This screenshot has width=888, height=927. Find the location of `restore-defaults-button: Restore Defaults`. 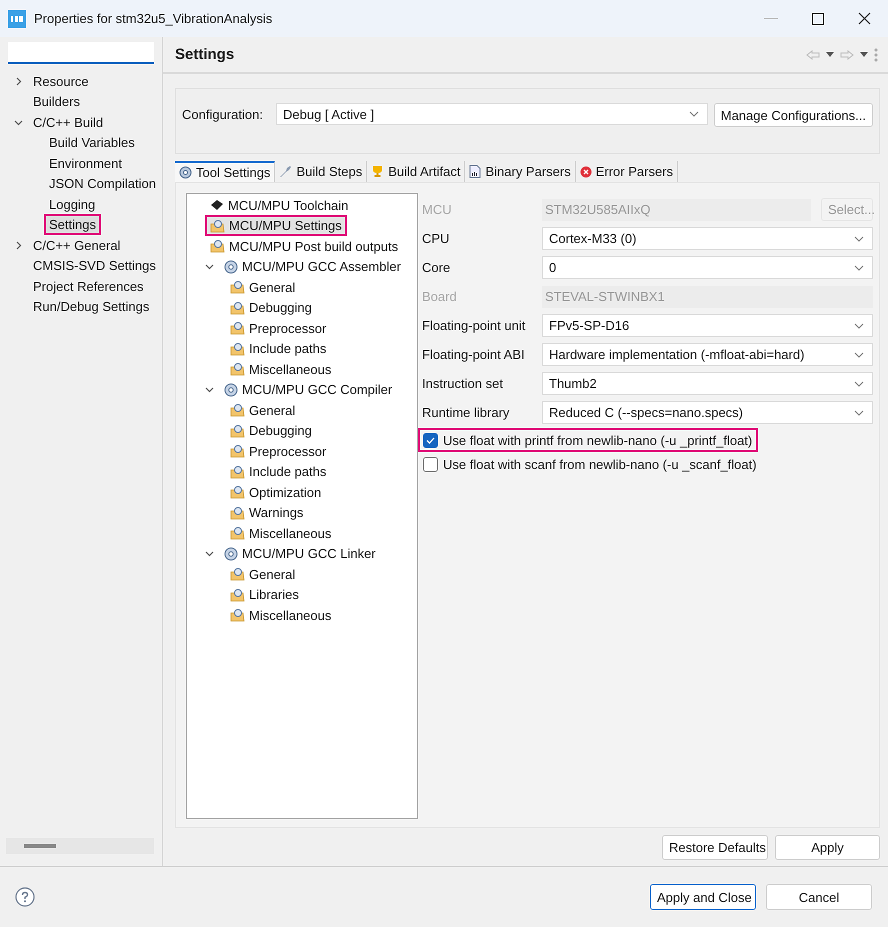

restore-defaults-button: Restore Defaults is located at coordinates (715, 847).